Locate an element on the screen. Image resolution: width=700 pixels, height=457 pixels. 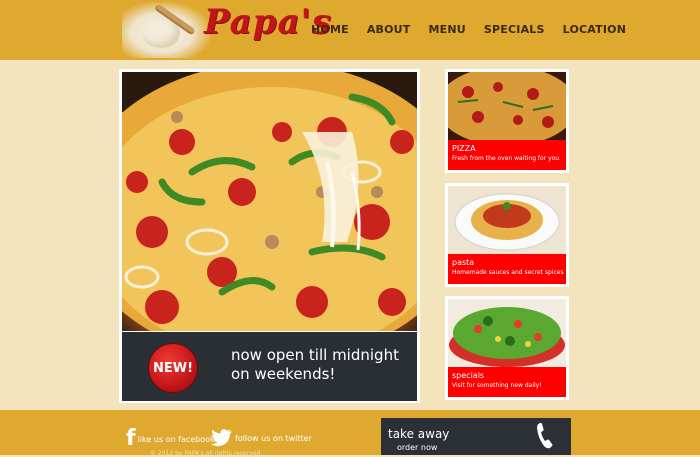
side-desc: Homemade sauces and secret spices is located at coordinates (508, 272).